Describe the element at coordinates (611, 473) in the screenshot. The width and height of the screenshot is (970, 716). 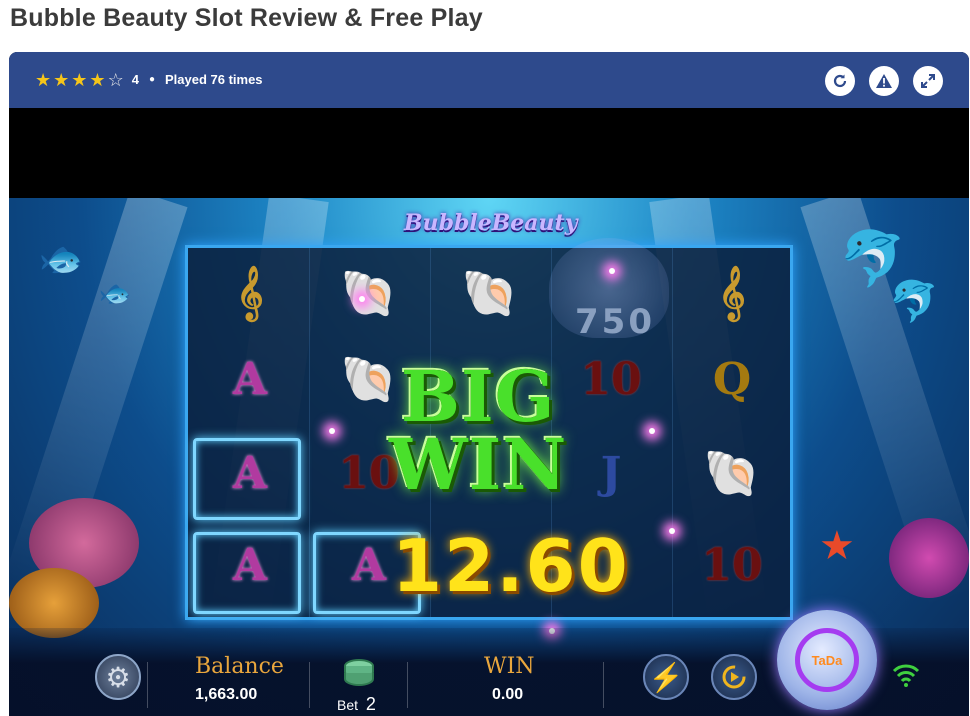
I see `reel-symbol: J` at that location.